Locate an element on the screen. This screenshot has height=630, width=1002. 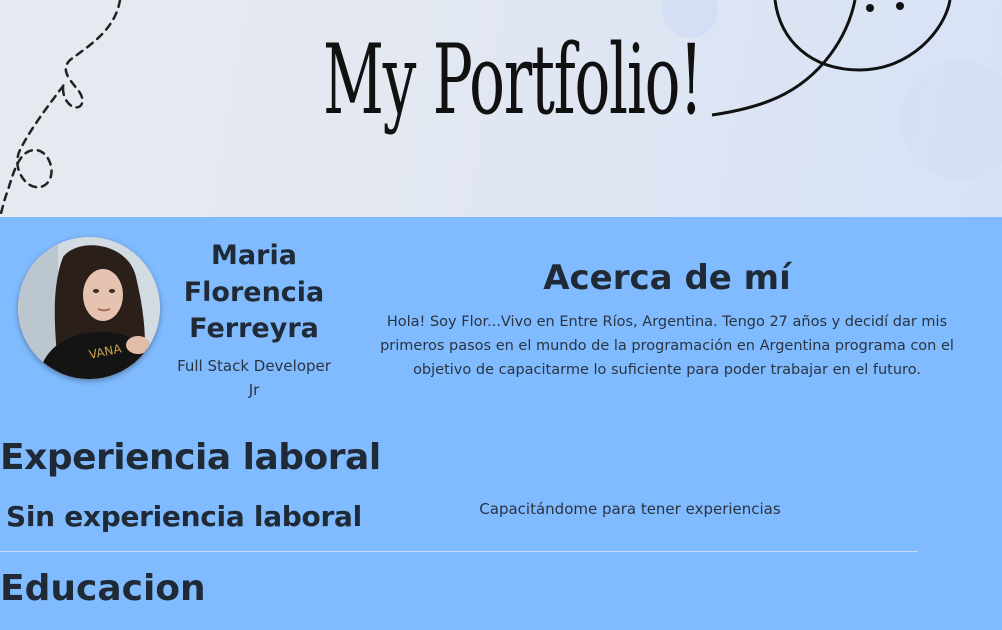
profile-avatar: VANA is located at coordinates (89, 308).